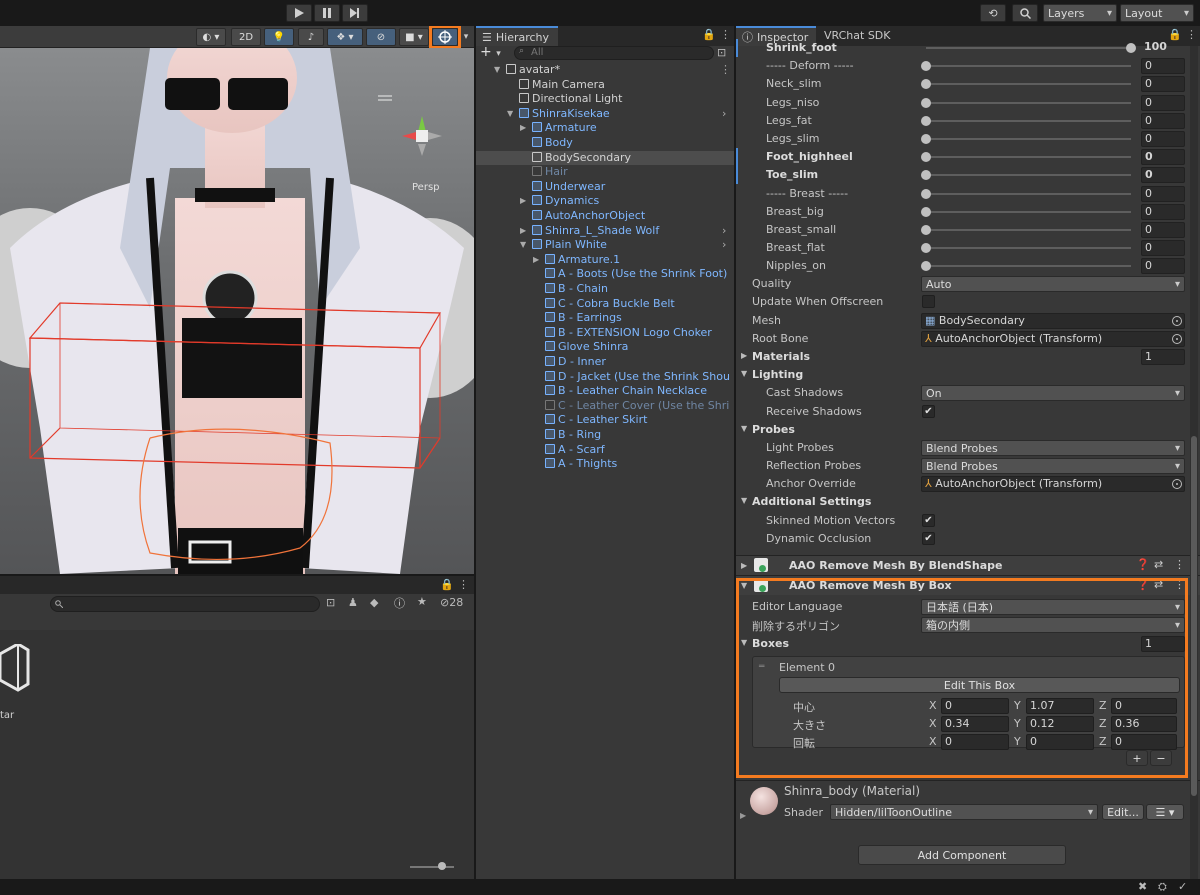 This screenshot has width=1200, height=895. I want to click on hierarchy-row: C - Cobra Buckle Belt, so click(605, 304).